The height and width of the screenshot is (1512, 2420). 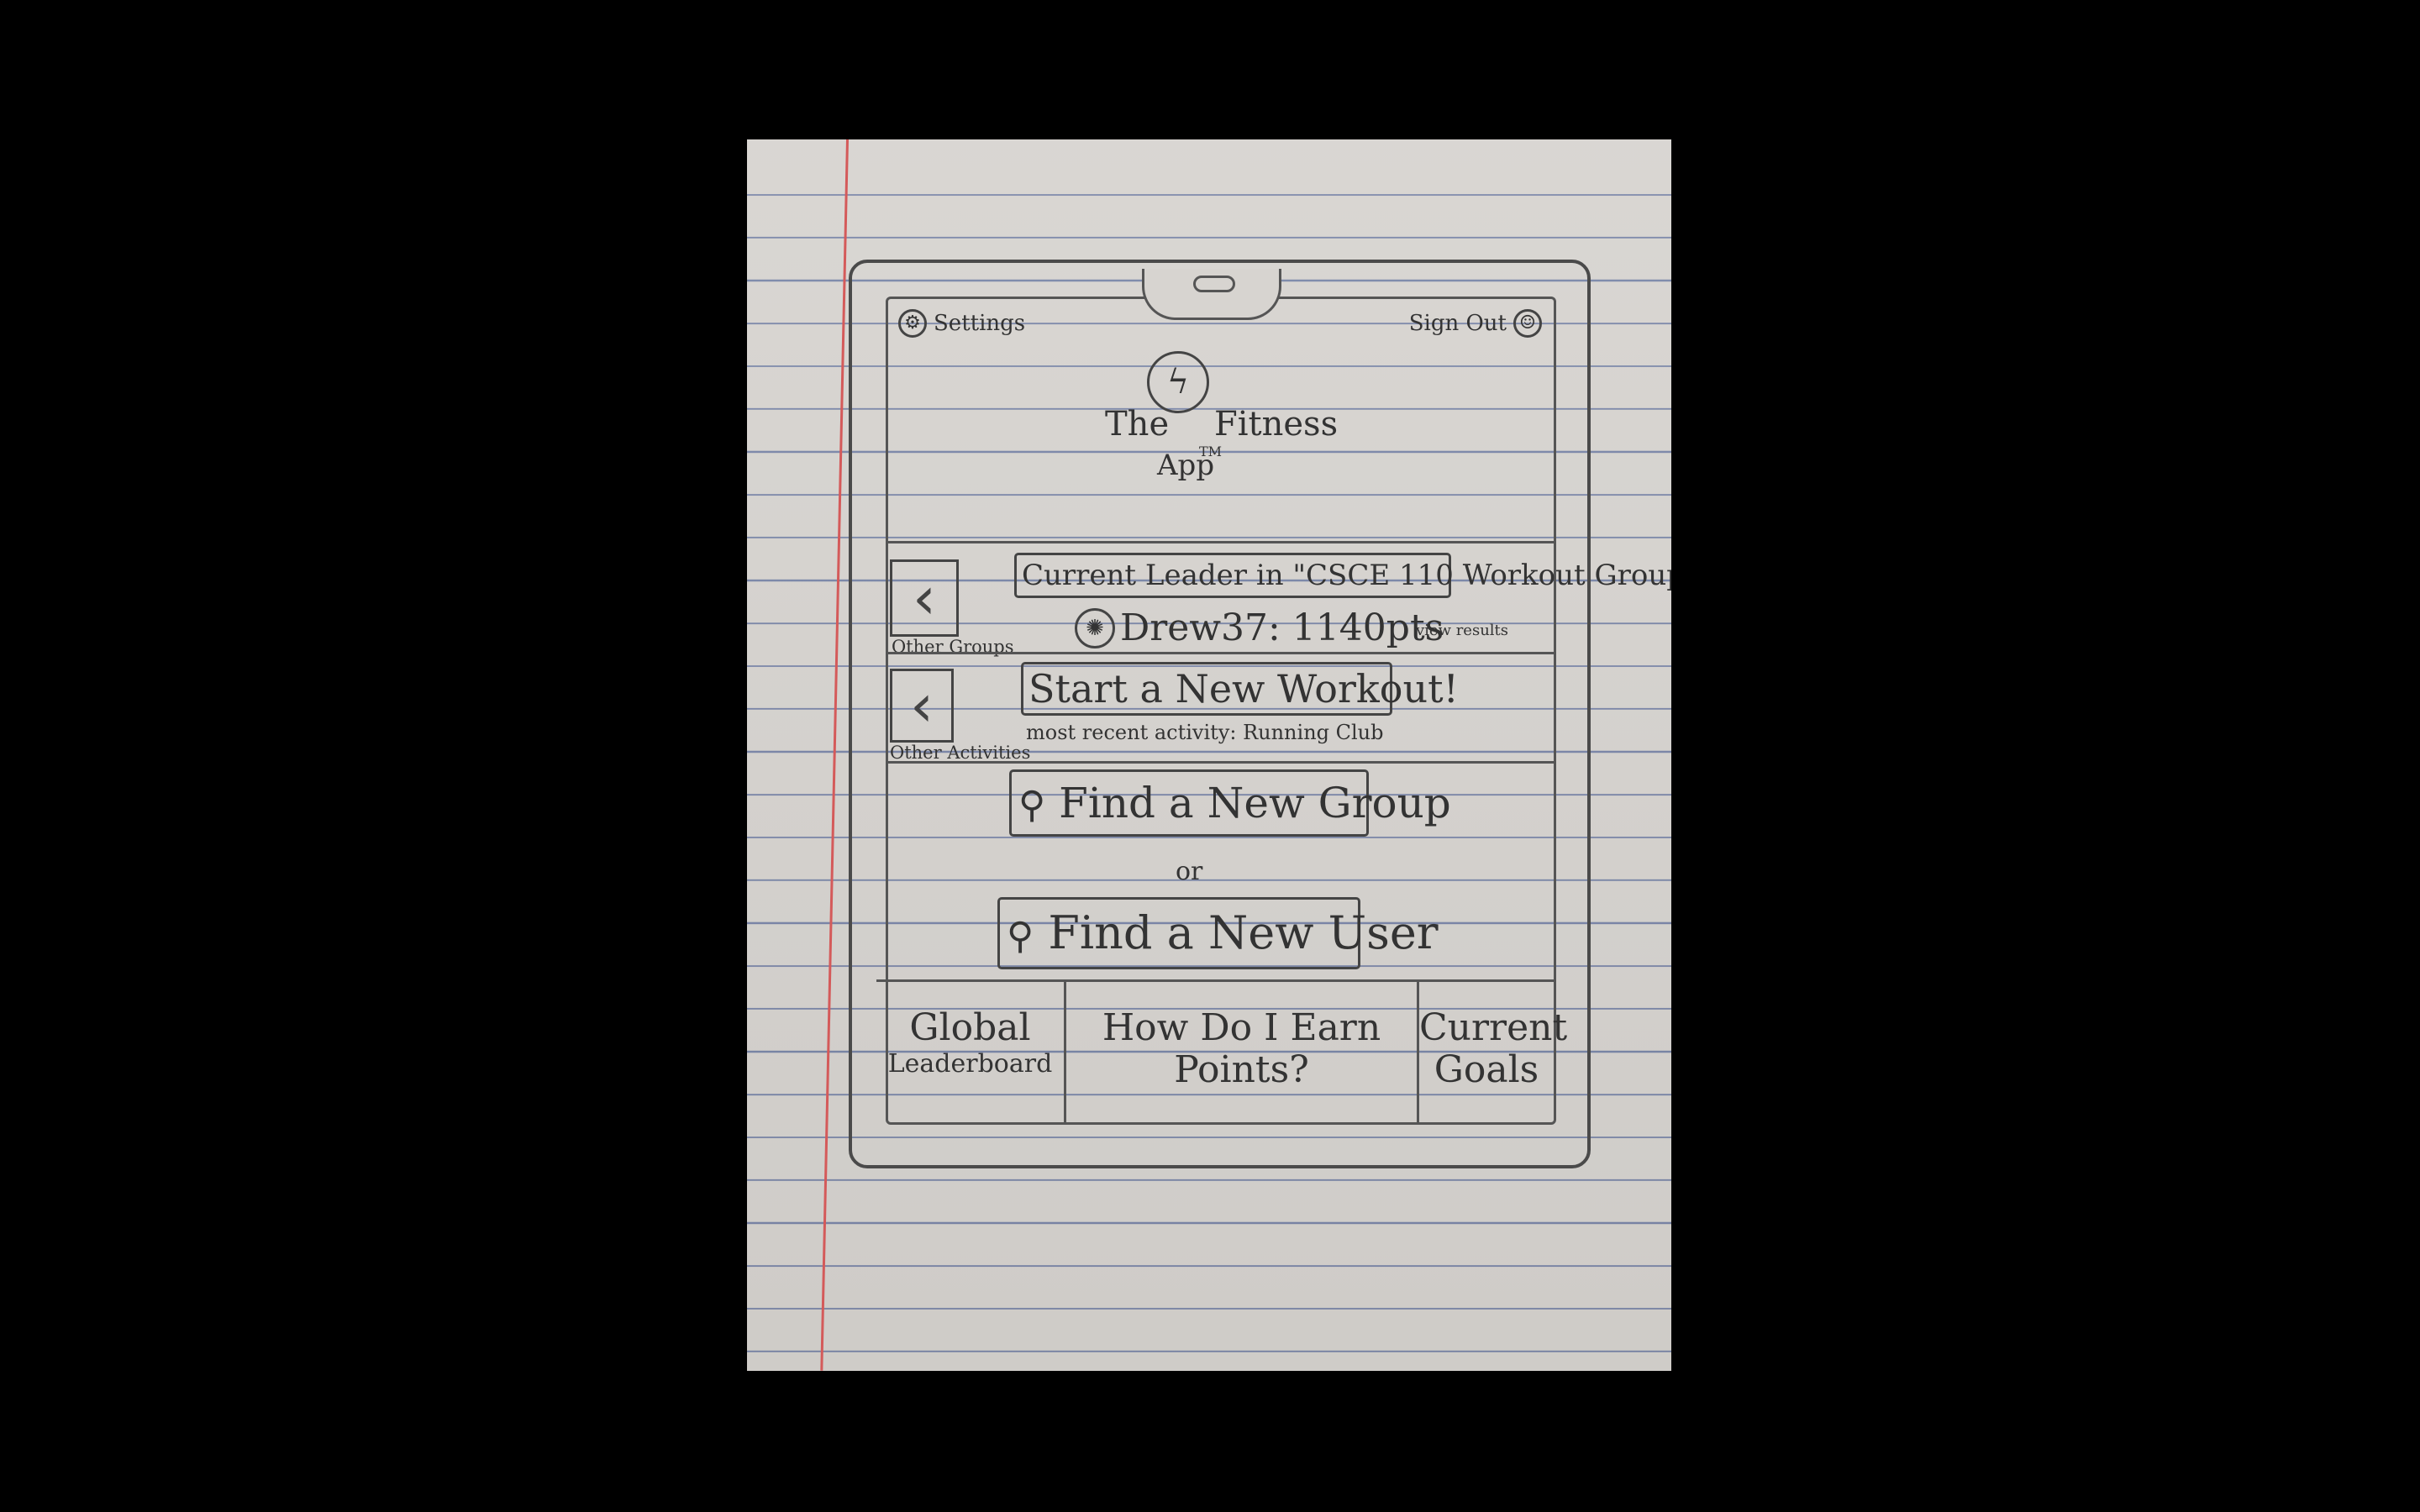 I want to click on sign-out-label: Sign Out, so click(x=1457, y=323).